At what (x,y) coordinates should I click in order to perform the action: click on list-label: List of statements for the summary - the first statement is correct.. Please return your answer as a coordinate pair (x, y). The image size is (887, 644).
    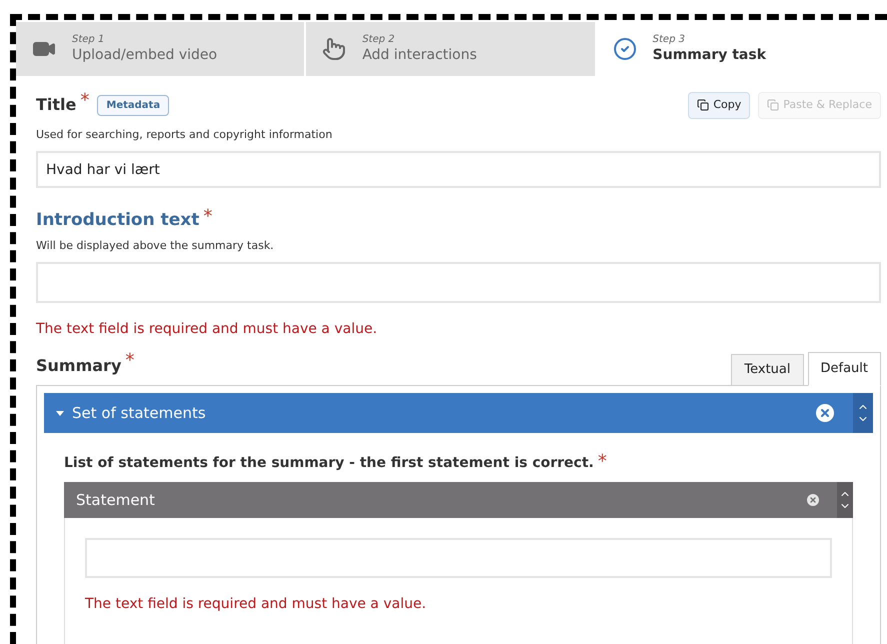
    Looking at the image, I should click on (329, 463).